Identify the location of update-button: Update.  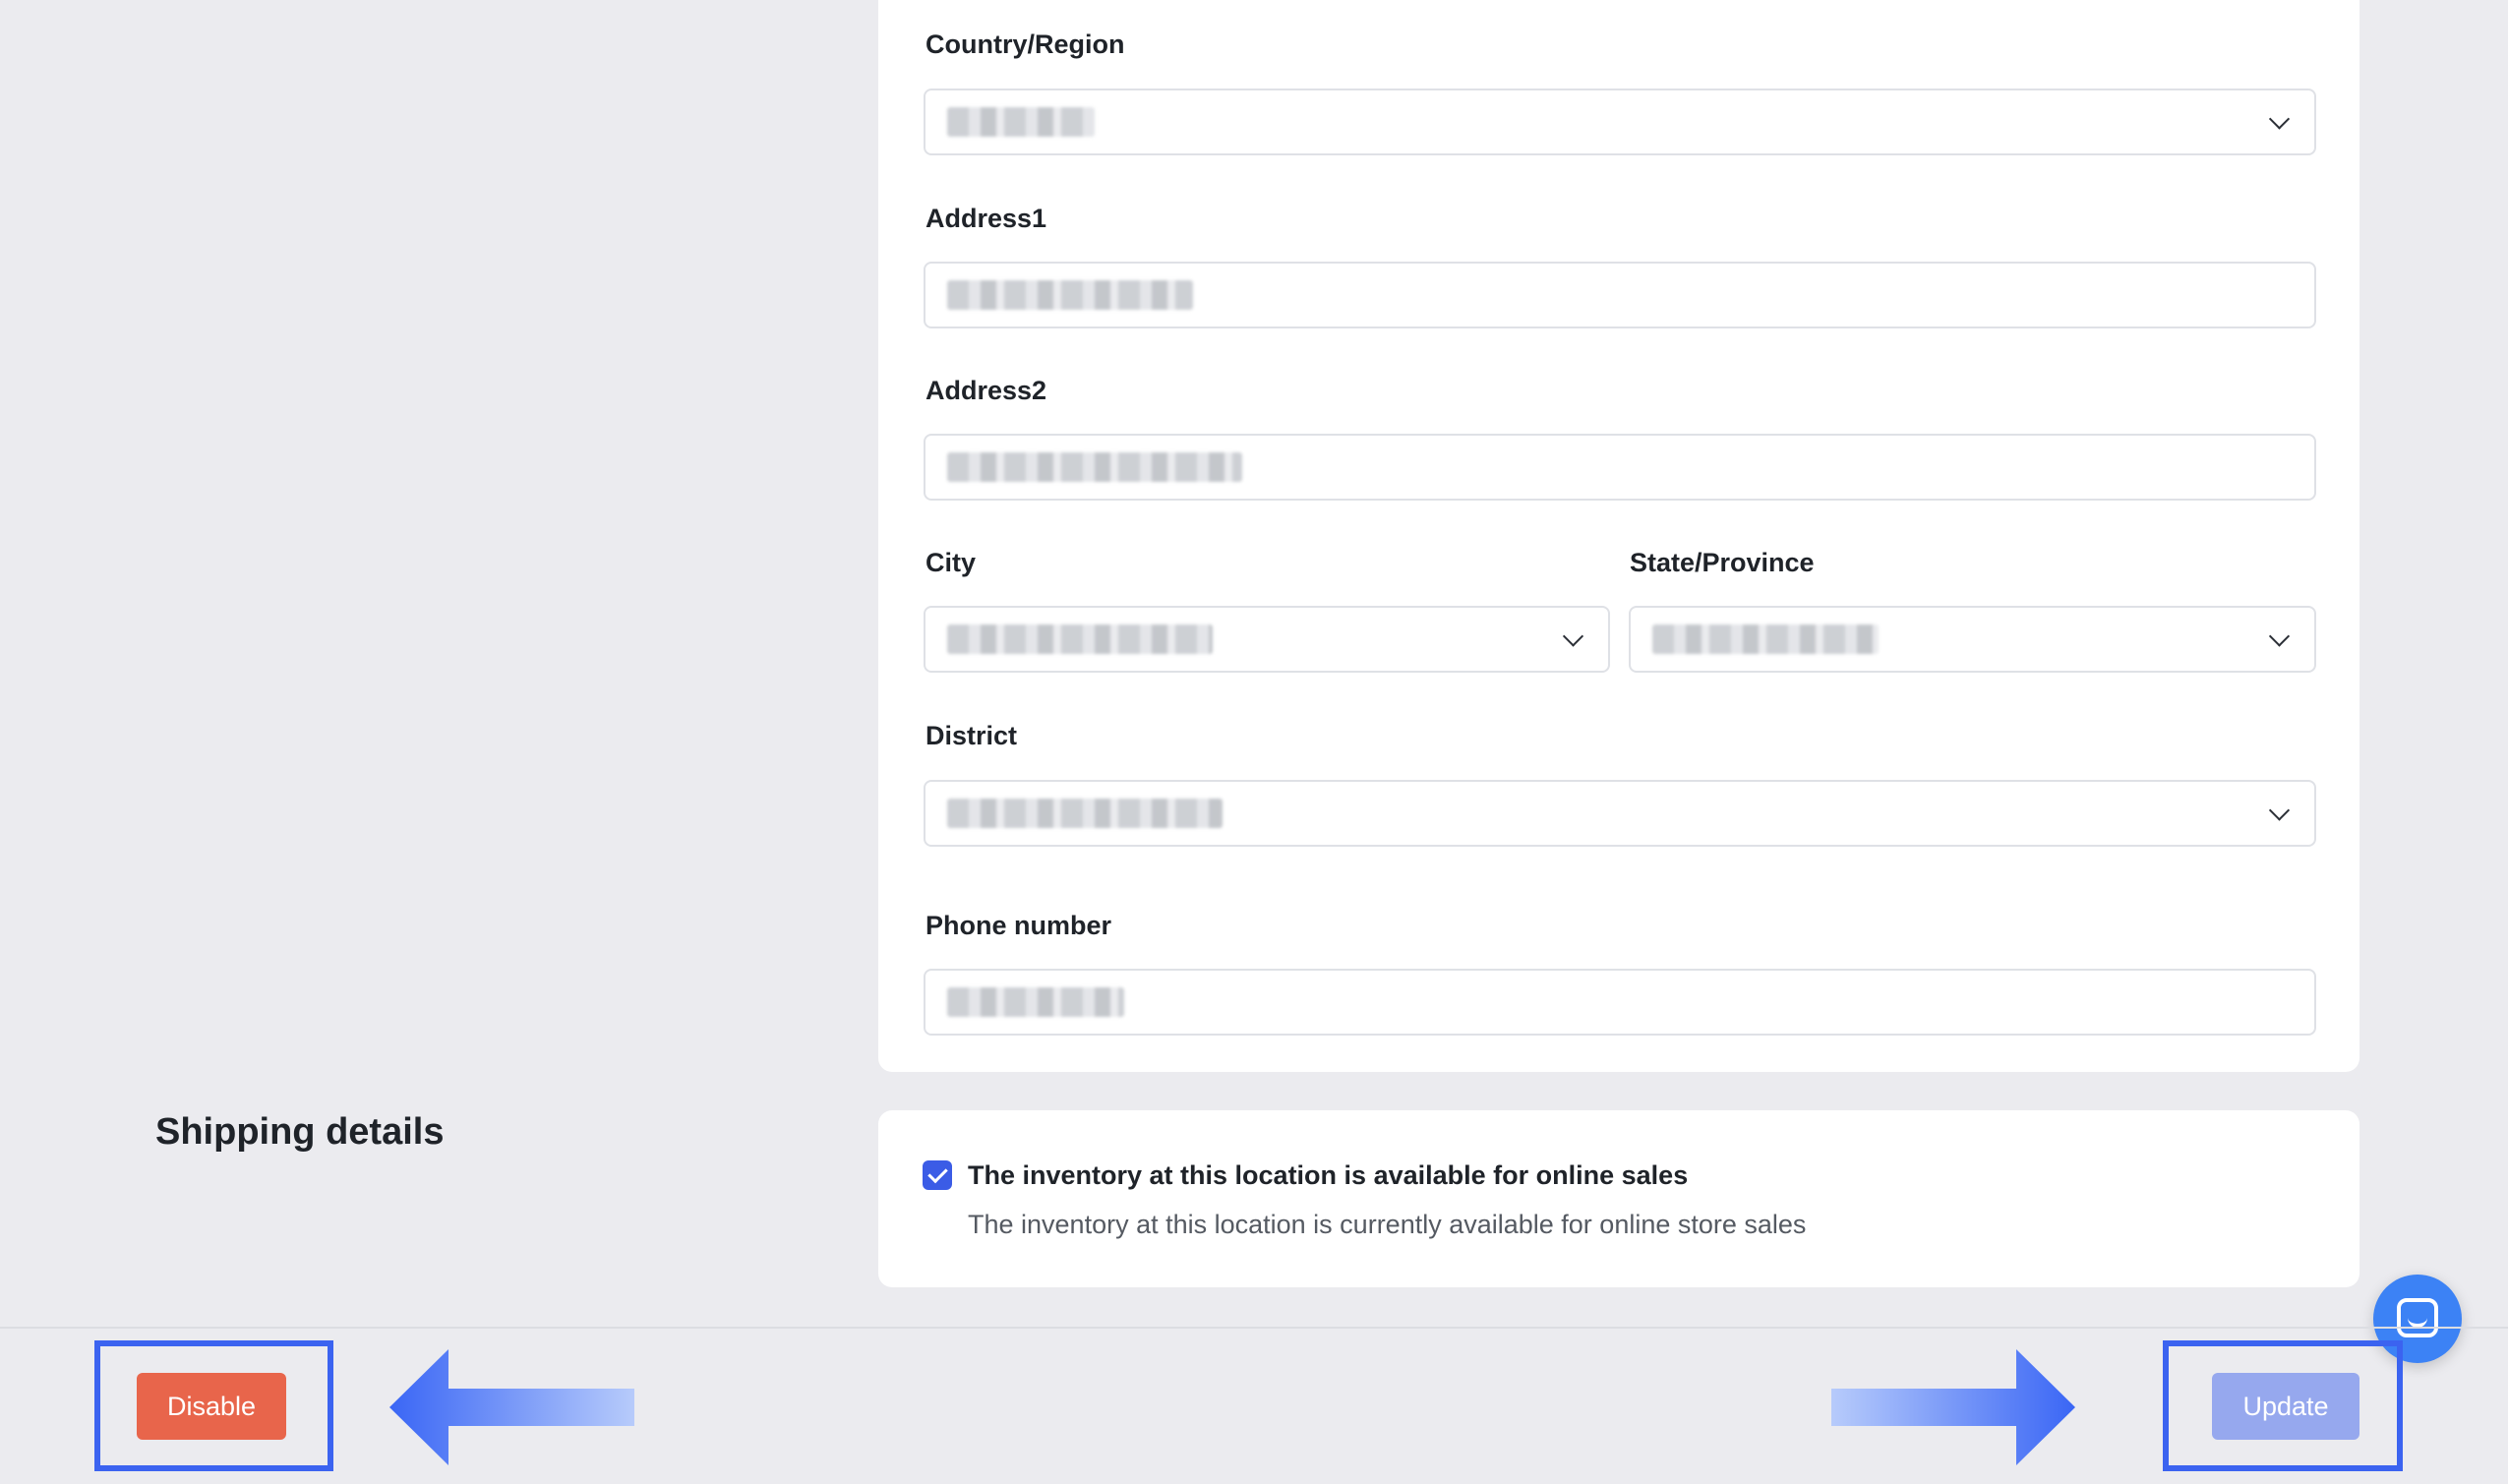
(2285, 1407).